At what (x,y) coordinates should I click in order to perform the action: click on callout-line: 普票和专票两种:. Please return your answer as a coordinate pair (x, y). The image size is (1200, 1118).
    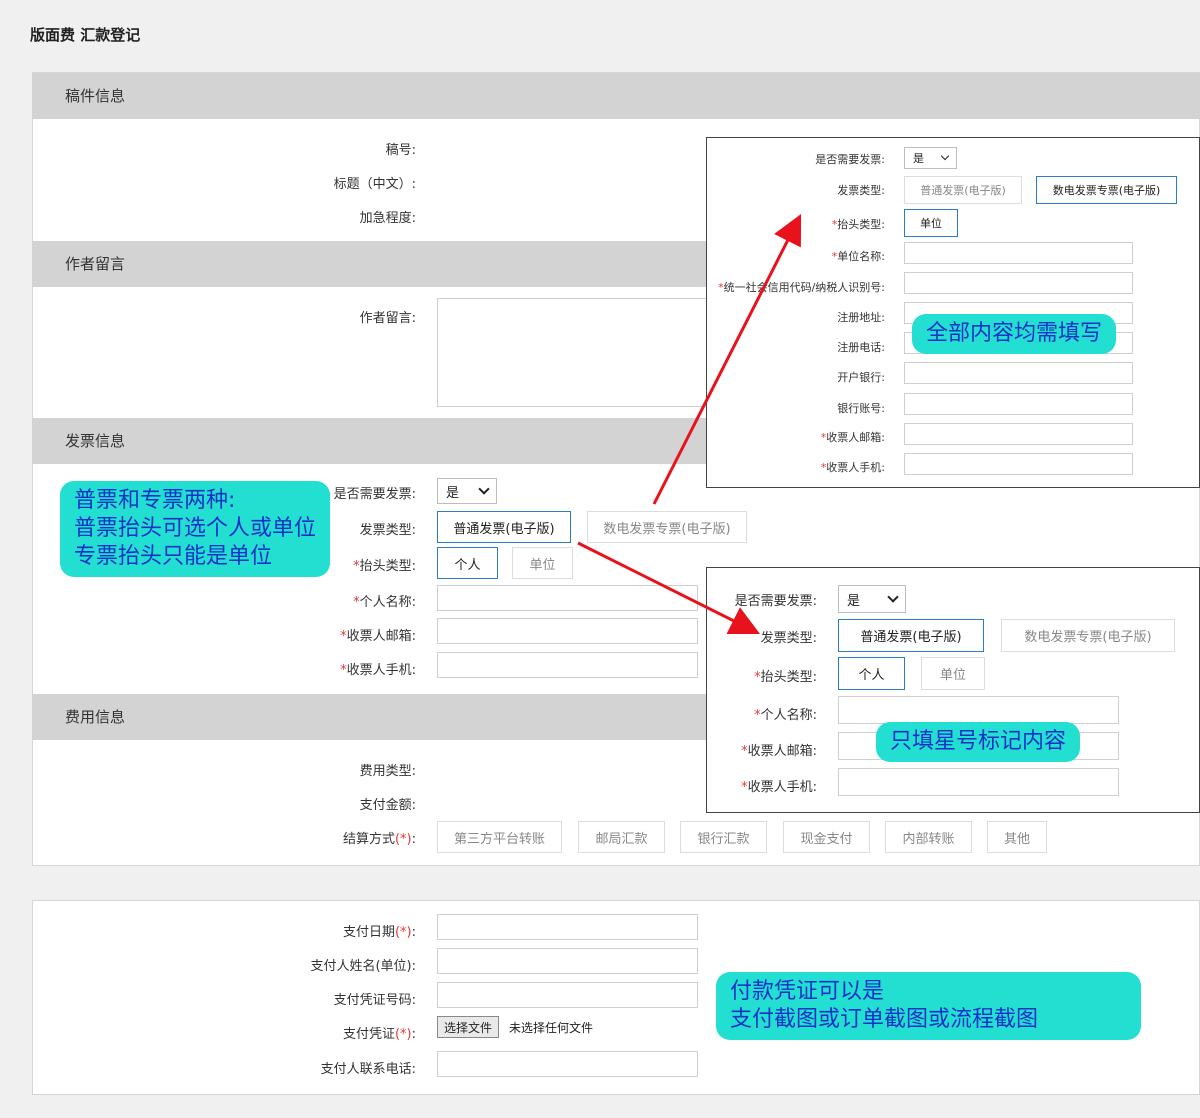
    Looking at the image, I should click on (155, 500).